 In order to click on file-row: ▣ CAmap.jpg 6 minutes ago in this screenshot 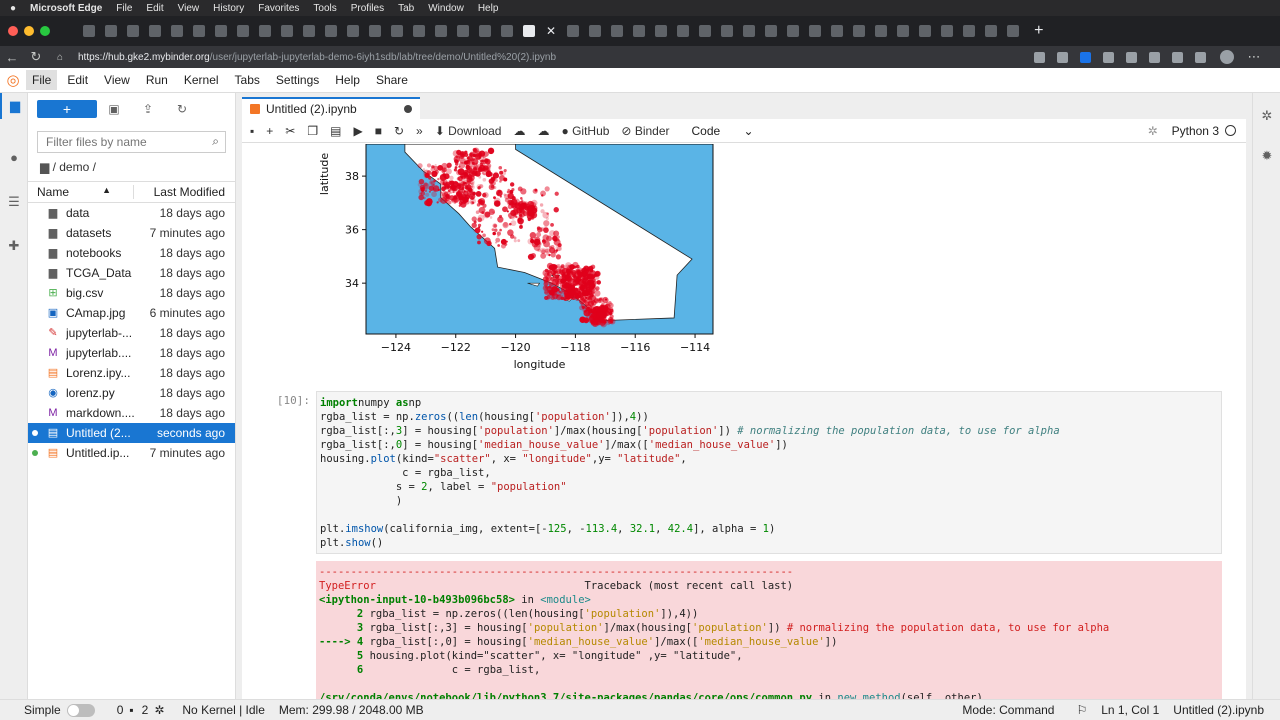, I will do `click(131, 313)`.